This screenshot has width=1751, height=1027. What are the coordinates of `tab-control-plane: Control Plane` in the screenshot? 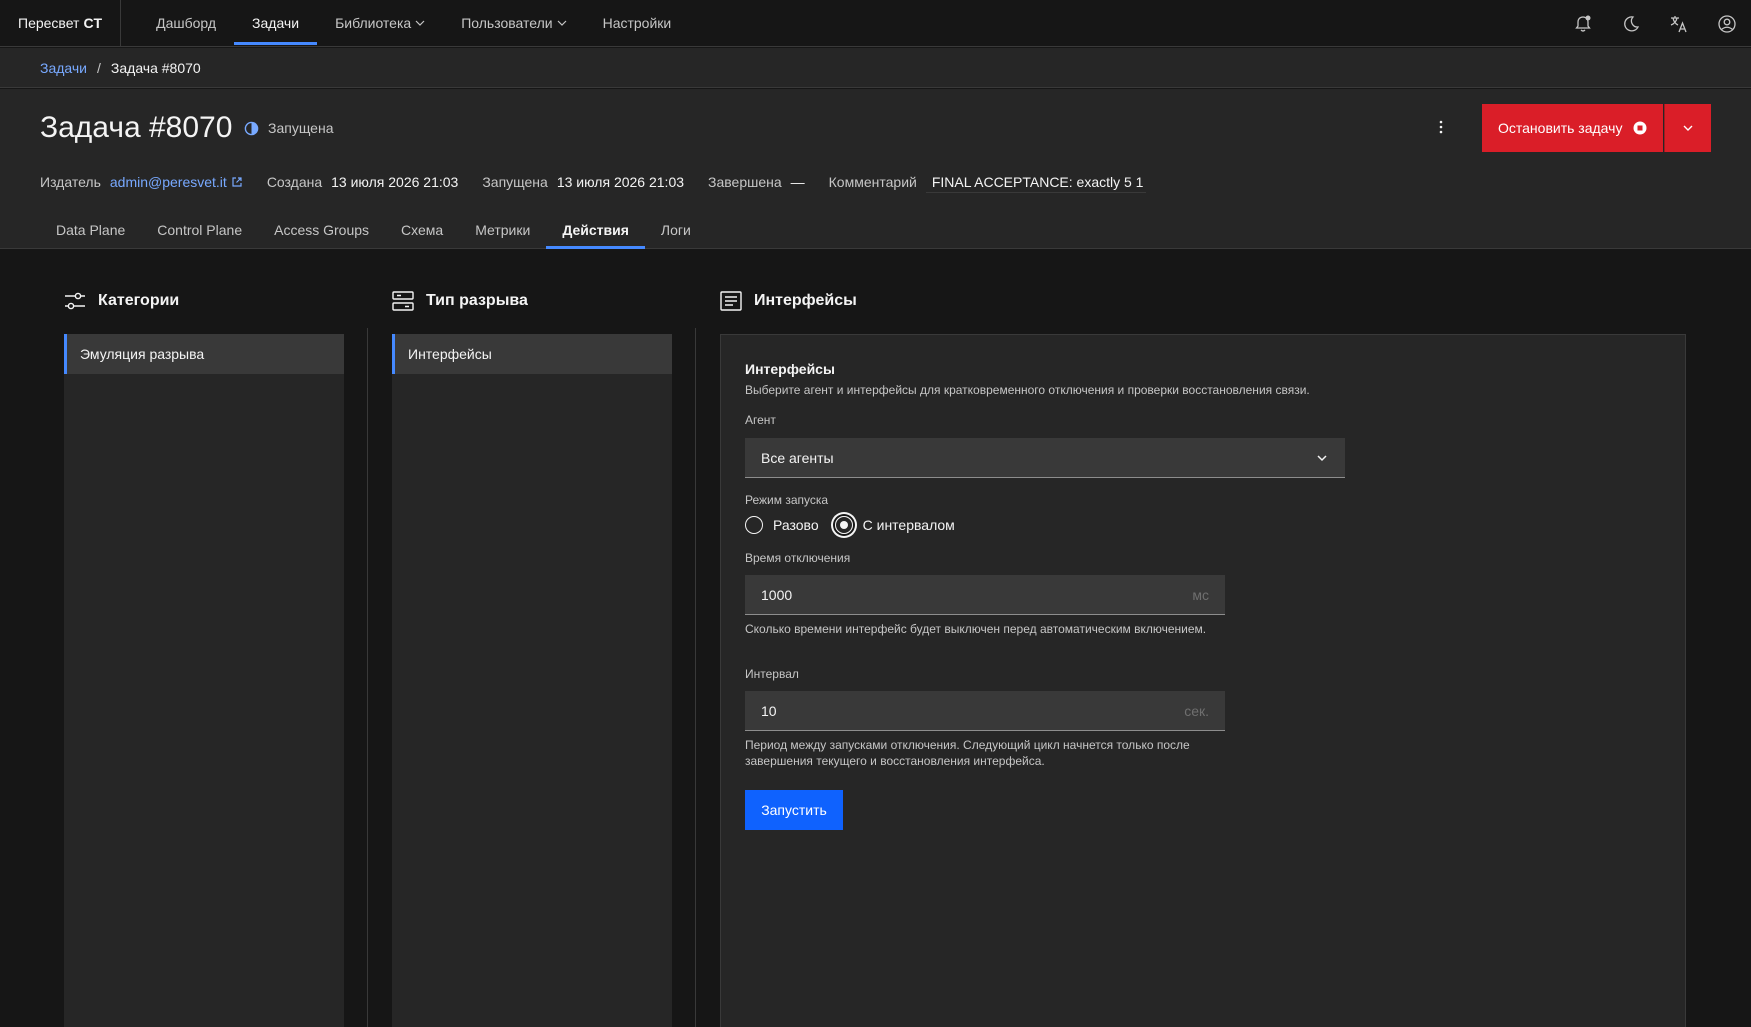 It's located at (199, 230).